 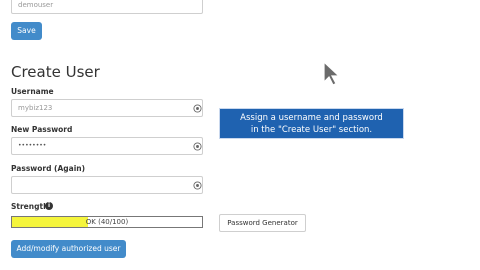 I want to click on info-circle-icon: i, so click(x=49, y=206).